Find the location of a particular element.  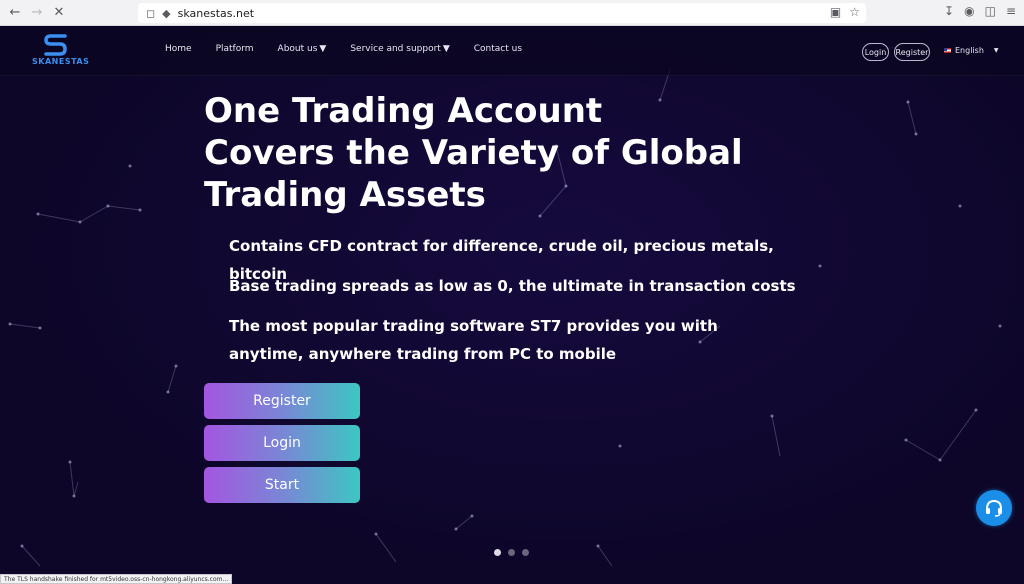

start-button: Start is located at coordinates (282, 485).